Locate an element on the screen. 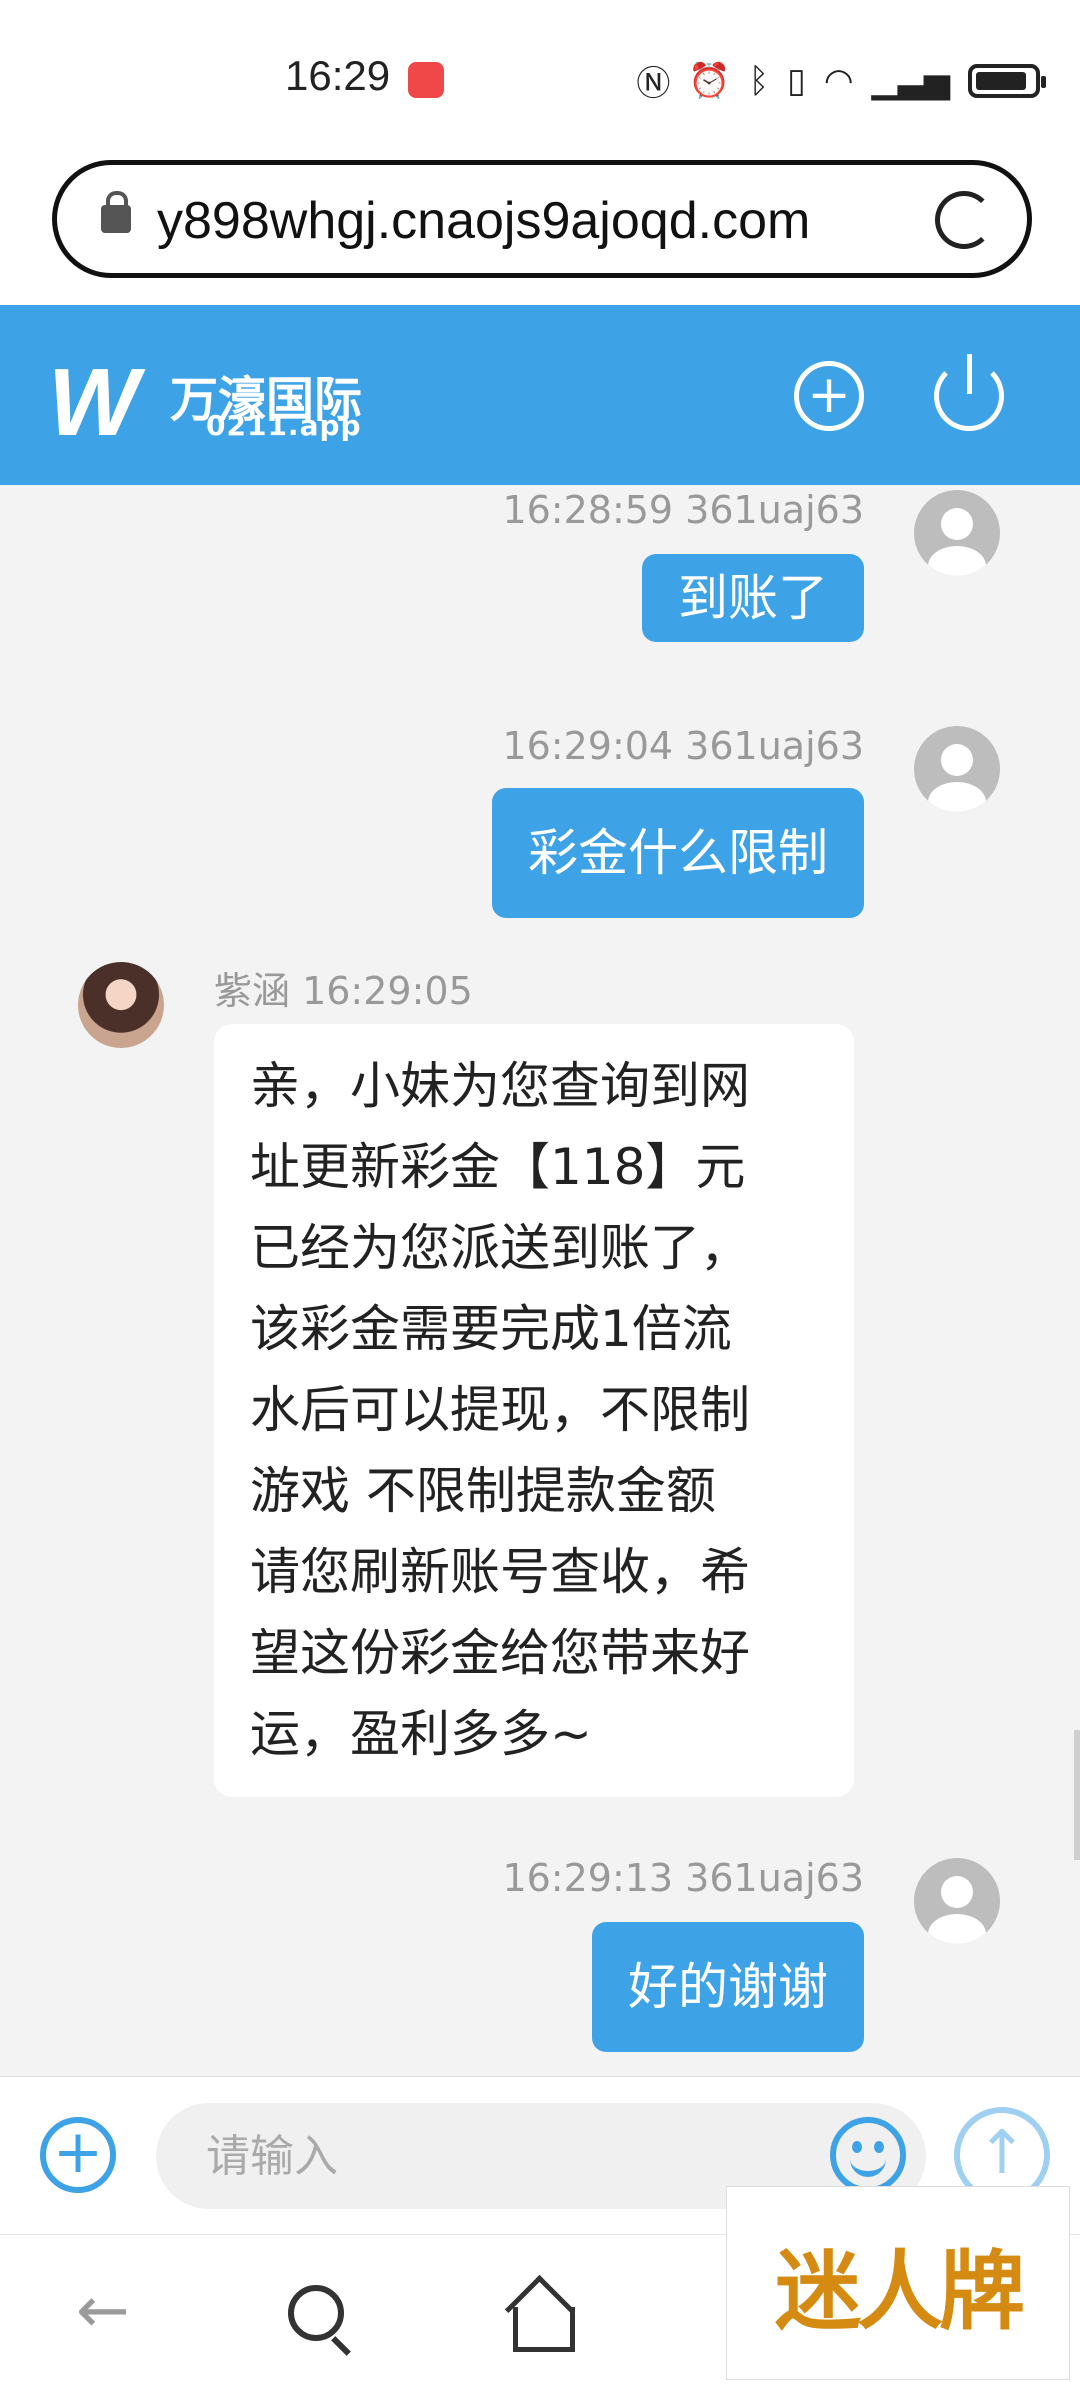 The image size is (1080, 2400). status-icons: Ⓝ ⏰ ᛒ ▯ ◠ ▁▃▅ is located at coordinates (841, 80).